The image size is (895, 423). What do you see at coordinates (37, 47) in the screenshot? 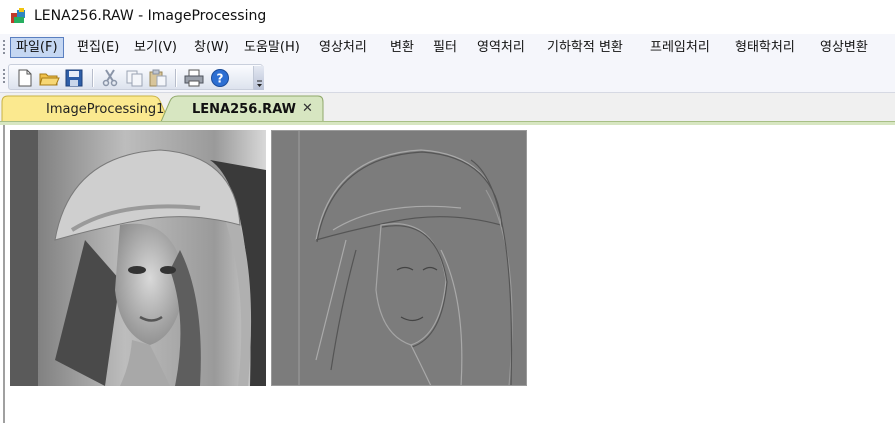
I see `menu-file: 파일(F)` at bounding box center [37, 47].